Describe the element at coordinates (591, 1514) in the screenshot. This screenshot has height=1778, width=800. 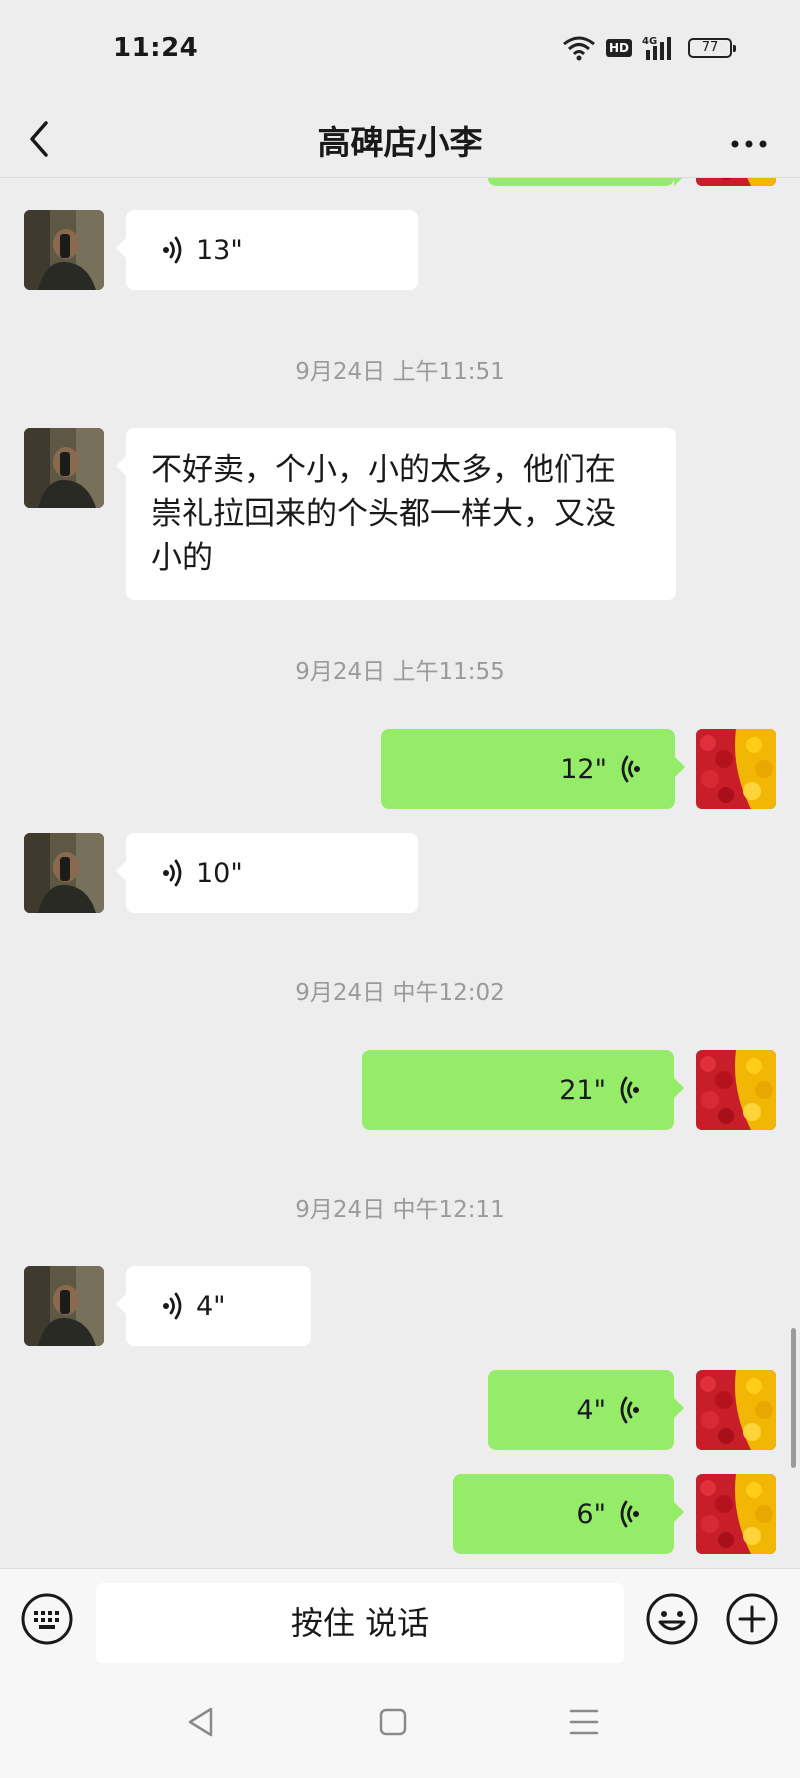
I see `voice-duration: 6"` at that location.